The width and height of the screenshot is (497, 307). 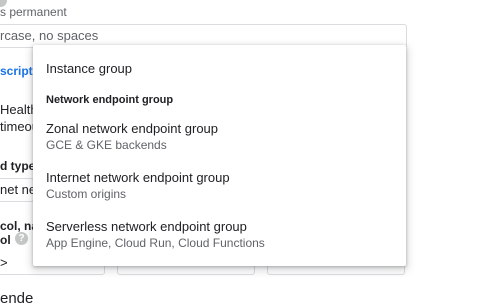 I want to click on protocol-label-2: ol, so click(x=5, y=240).